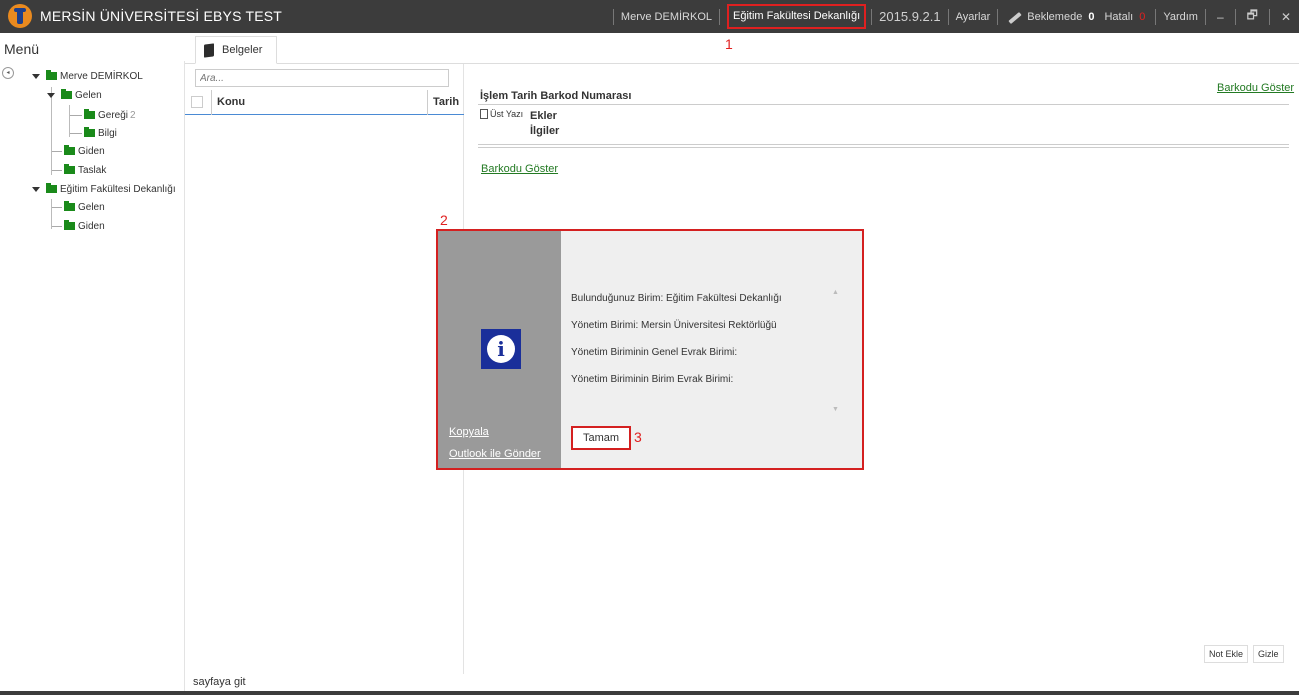 This screenshot has height=695, width=1299. Describe the element at coordinates (973, 17) in the screenshot. I see `settings-link: Ayarlar` at that location.